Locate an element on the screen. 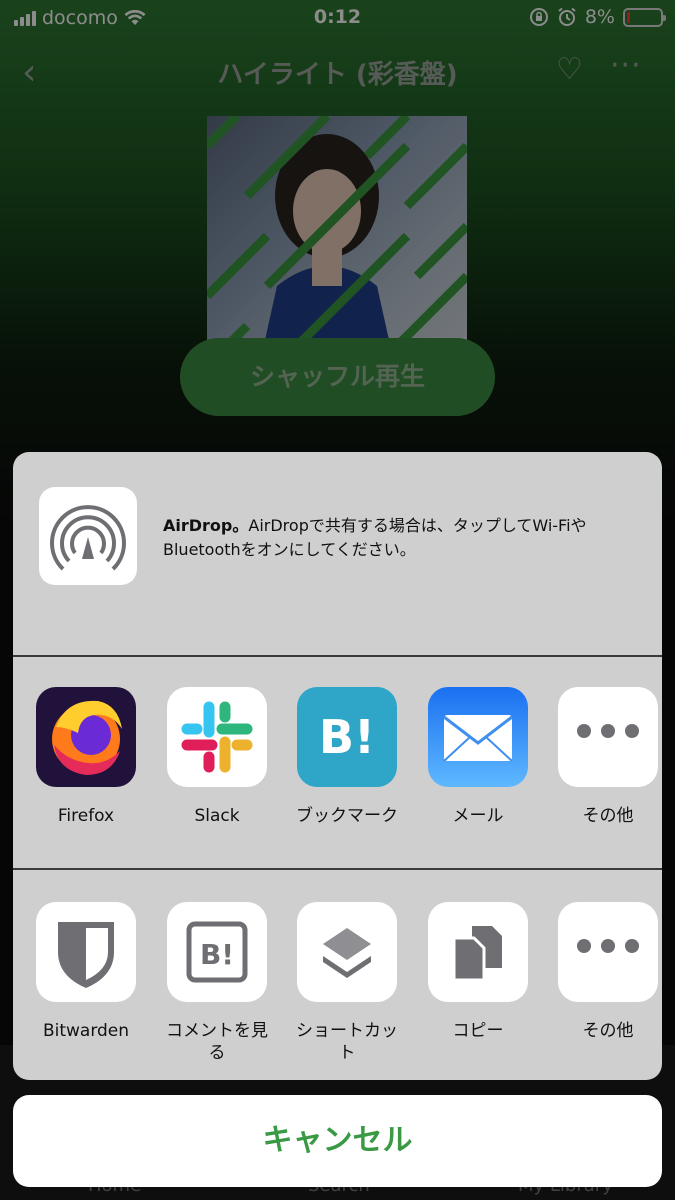 The image size is (675, 1200). cancel-button: キャンセル is located at coordinates (337, 1141).